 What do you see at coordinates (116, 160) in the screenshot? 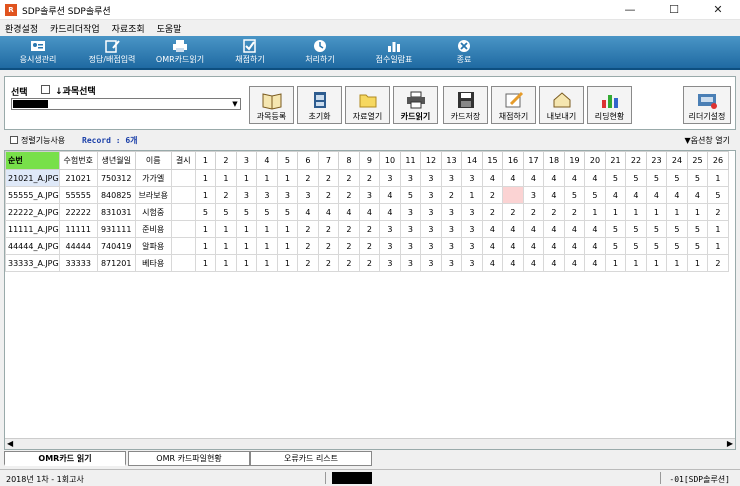
I see `column-header: 생년월일` at bounding box center [116, 160].